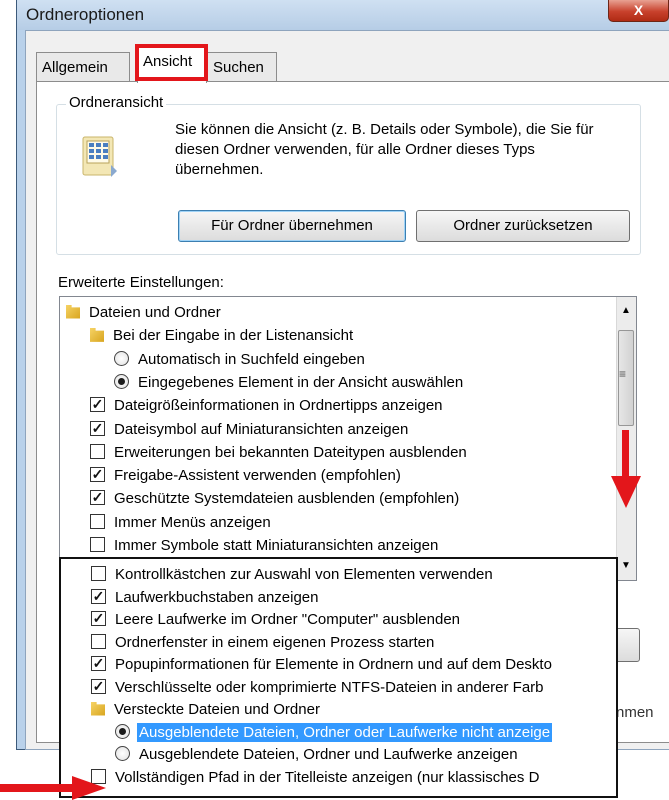 This screenshot has height=800, width=669. Describe the element at coordinates (155, 312) in the screenshot. I see `settings-row-label: Dateien und Ordner` at that location.